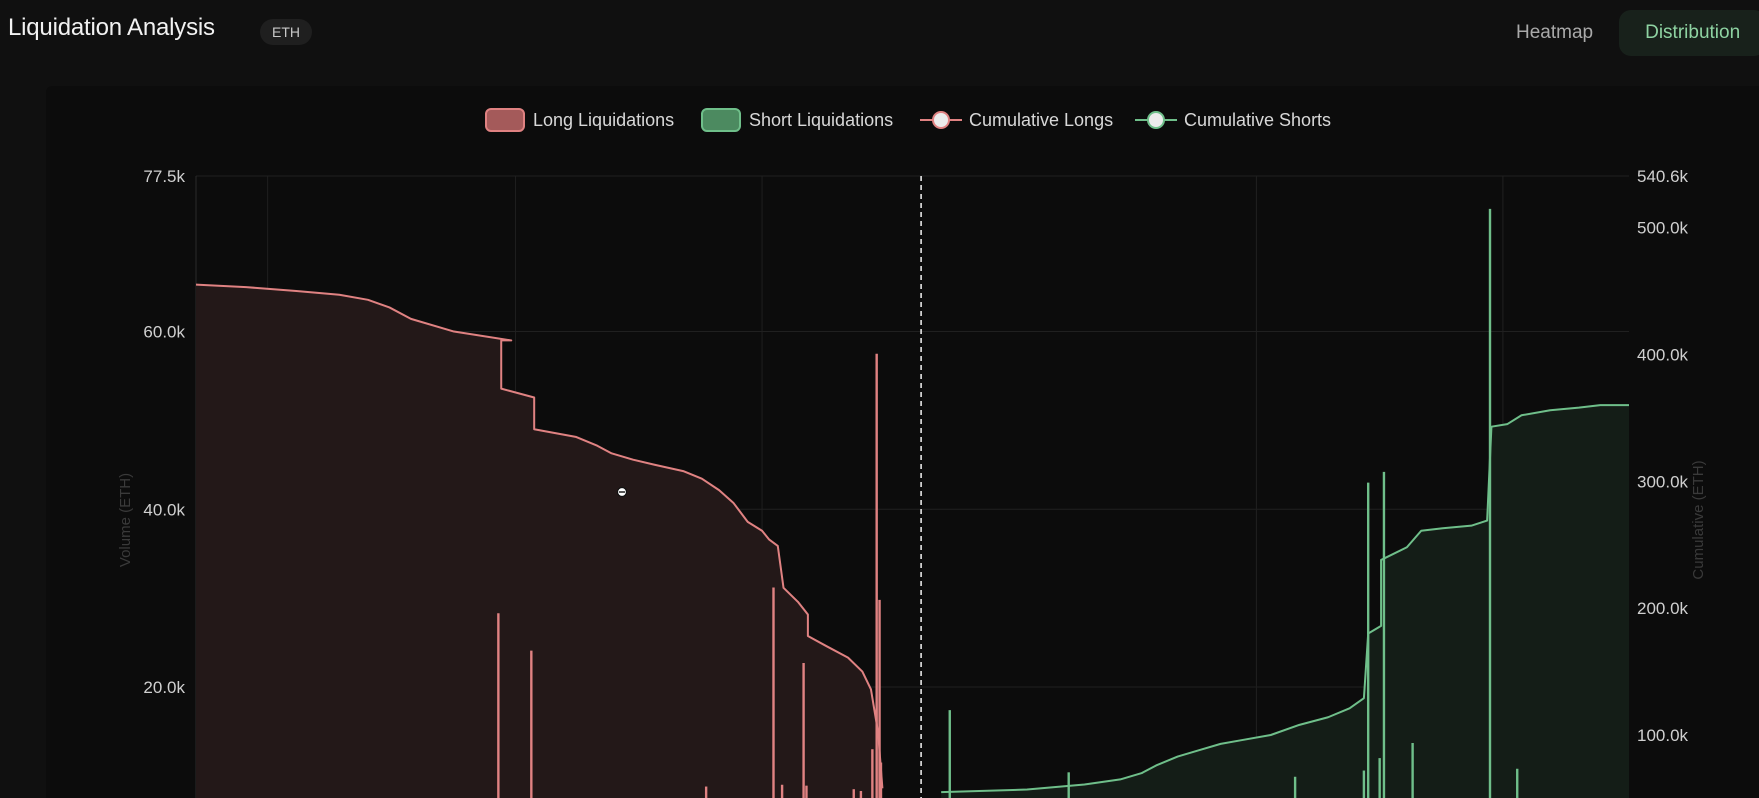 The image size is (1759, 798). I want to click on legend-label: Long Liquidations, so click(603, 120).